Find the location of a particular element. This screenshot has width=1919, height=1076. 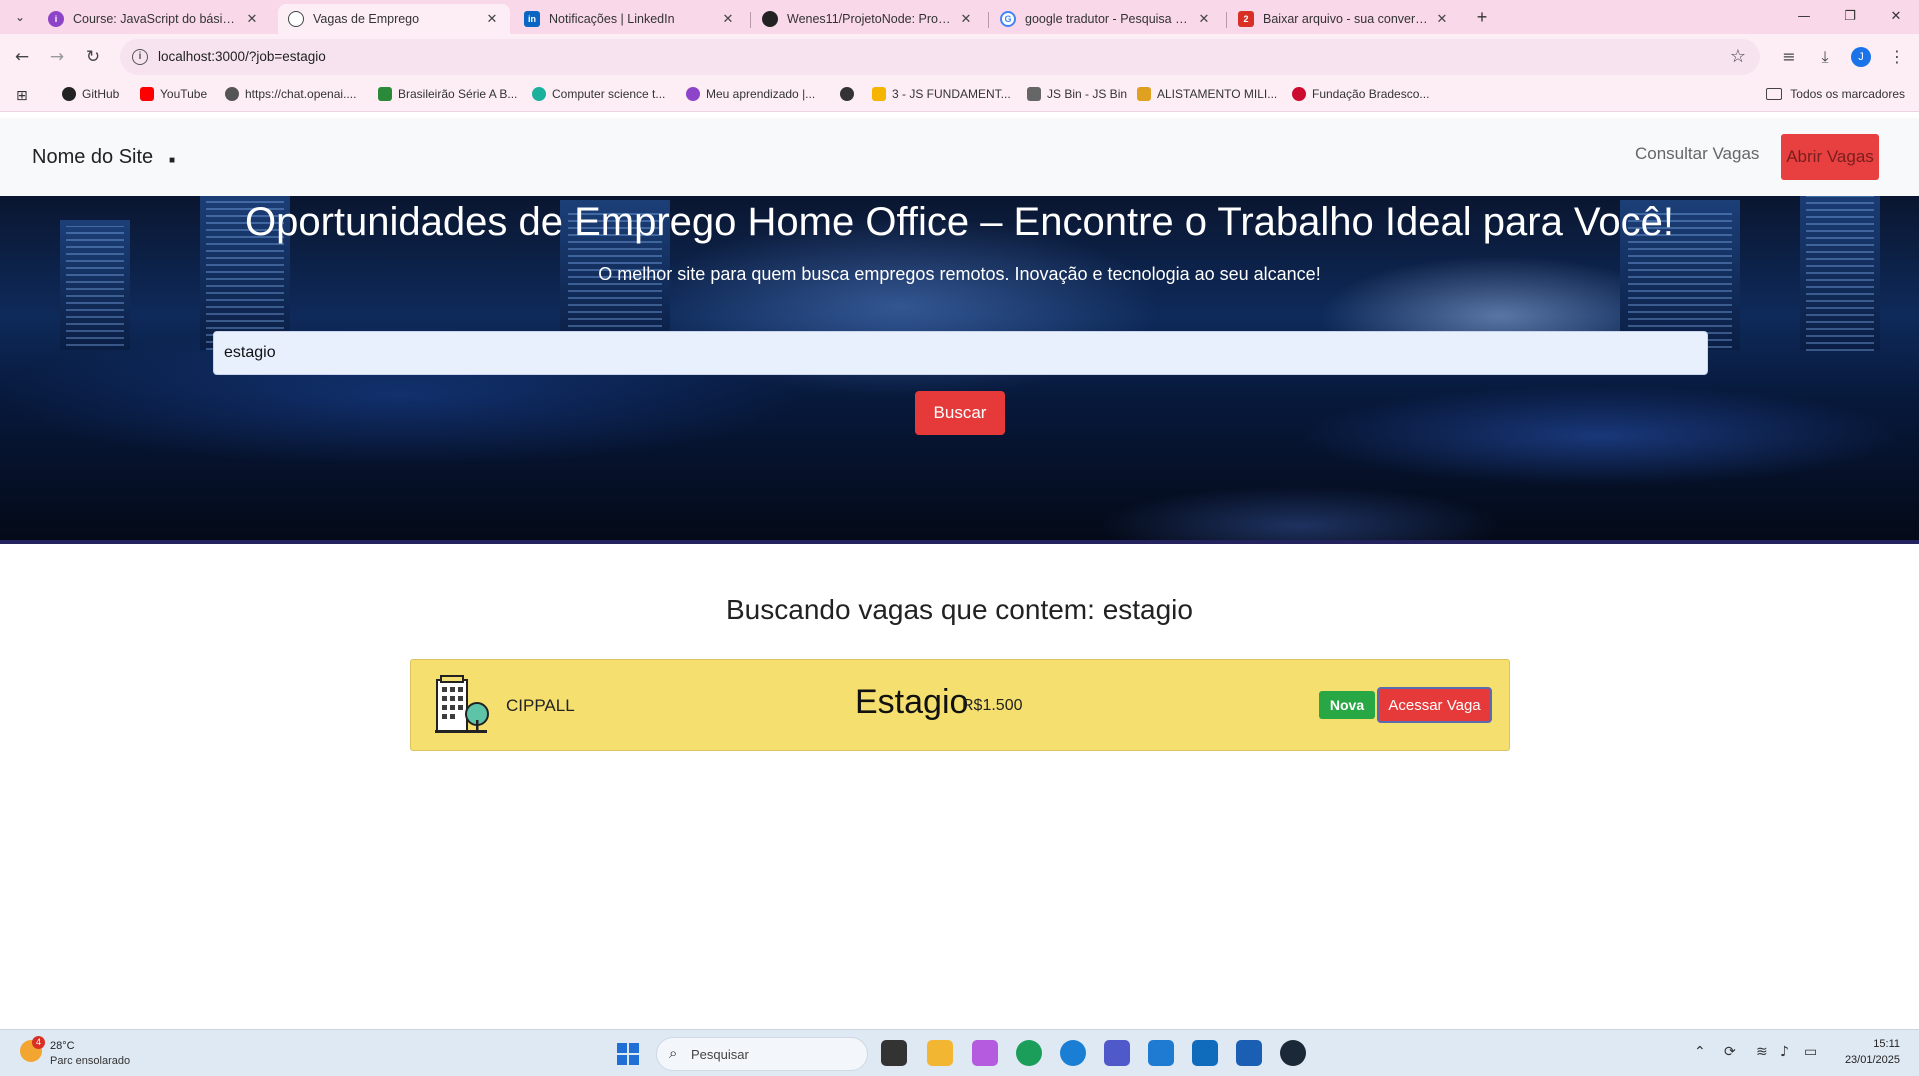

app-icon is located at coordinates (1249, 1053).